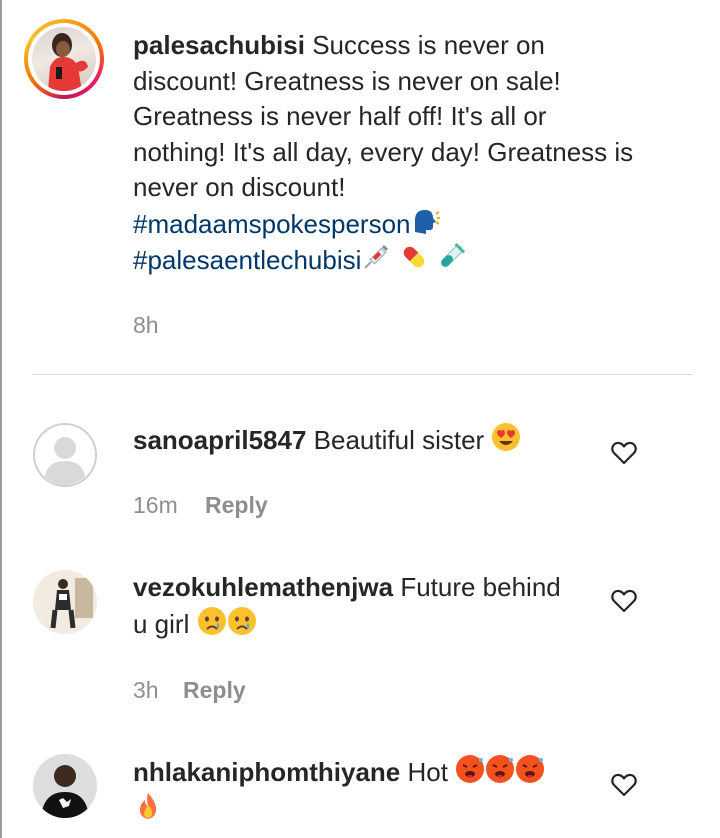  I want to click on hashtag-link: #madaamspokesperson, so click(272, 224).